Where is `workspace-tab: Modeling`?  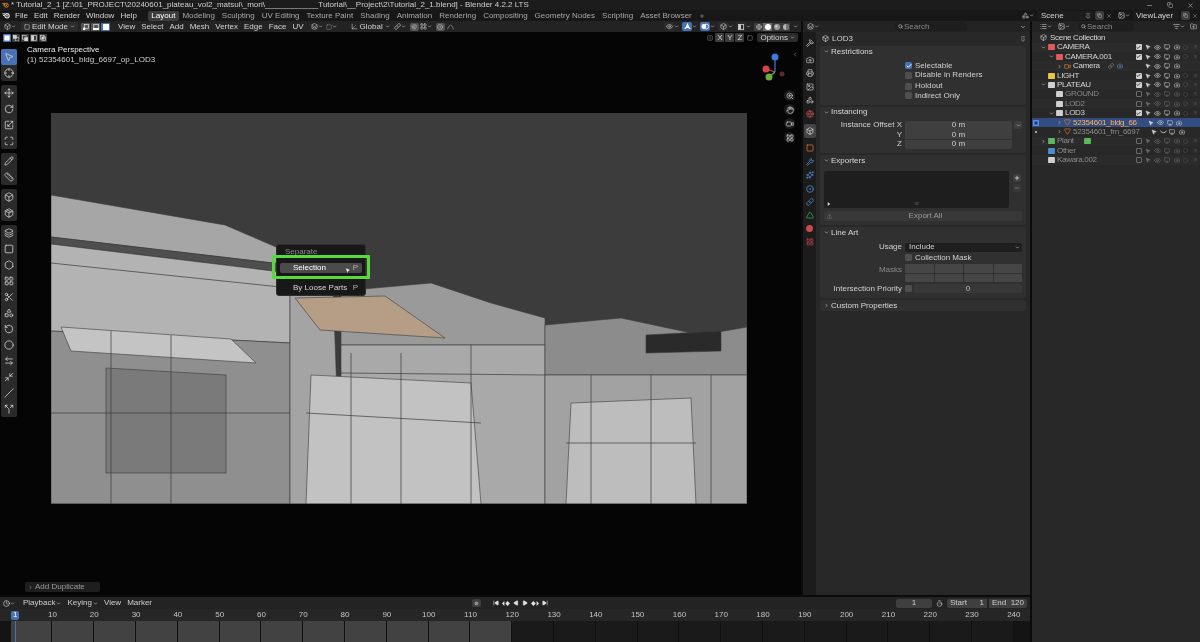
workspace-tab: Modeling is located at coordinates (198, 15).